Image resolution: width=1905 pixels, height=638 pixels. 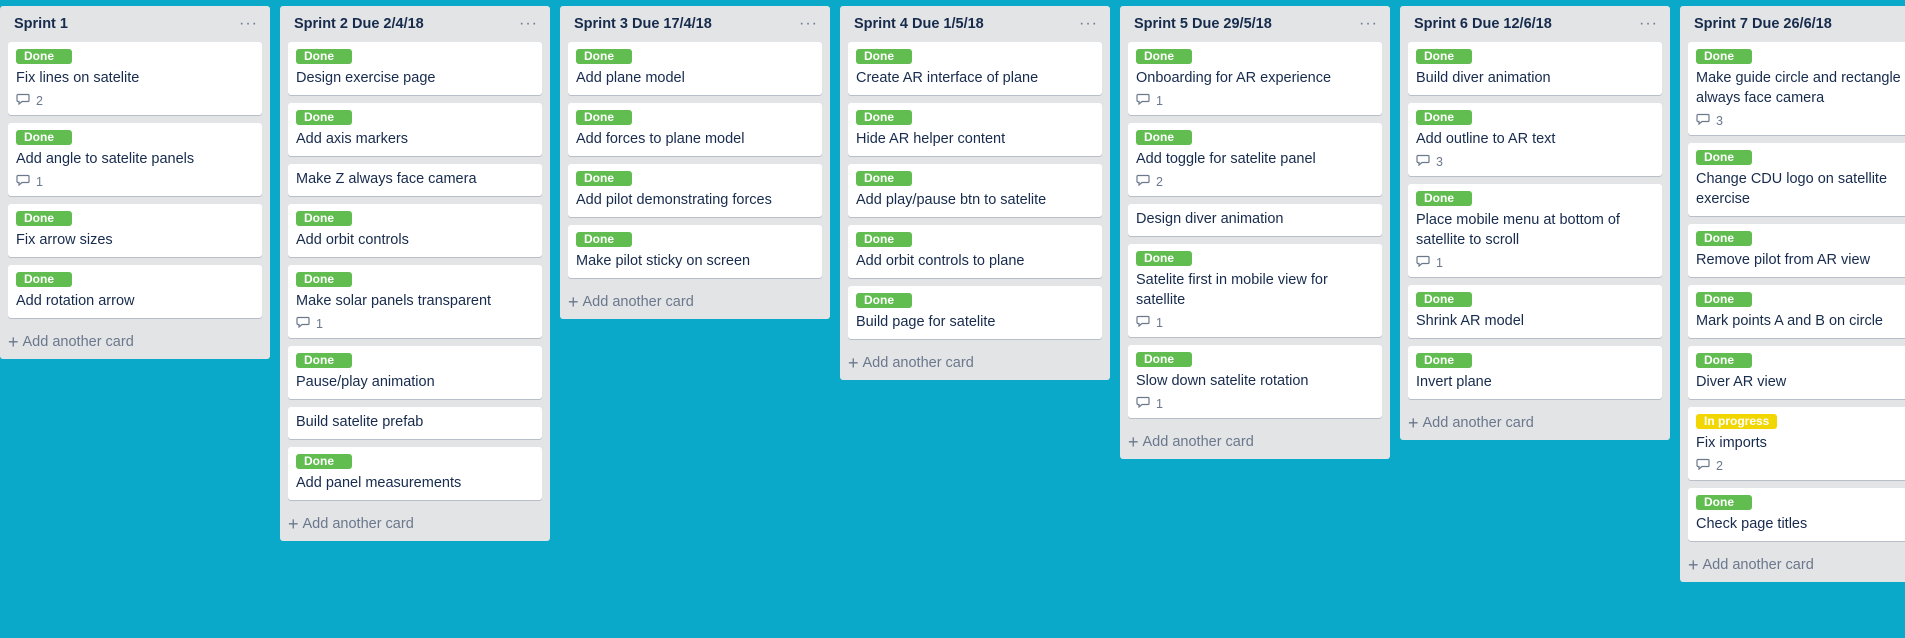 What do you see at coordinates (1483, 24) in the screenshot?
I see `list-title: Sprint 6 Due 12/6/18` at bounding box center [1483, 24].